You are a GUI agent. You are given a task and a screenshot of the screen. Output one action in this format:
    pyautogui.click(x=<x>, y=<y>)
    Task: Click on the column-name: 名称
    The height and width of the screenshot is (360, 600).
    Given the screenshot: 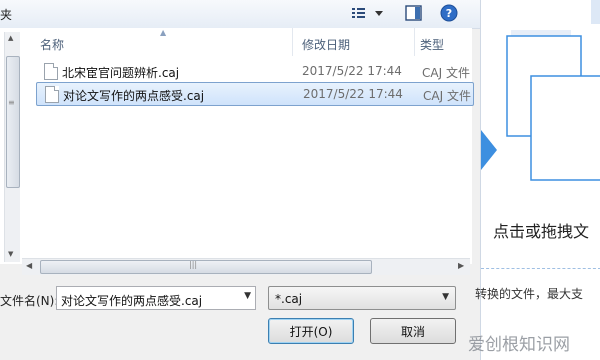 What is the action you would take?
    pyautogui.click(x=52, y=44)
    